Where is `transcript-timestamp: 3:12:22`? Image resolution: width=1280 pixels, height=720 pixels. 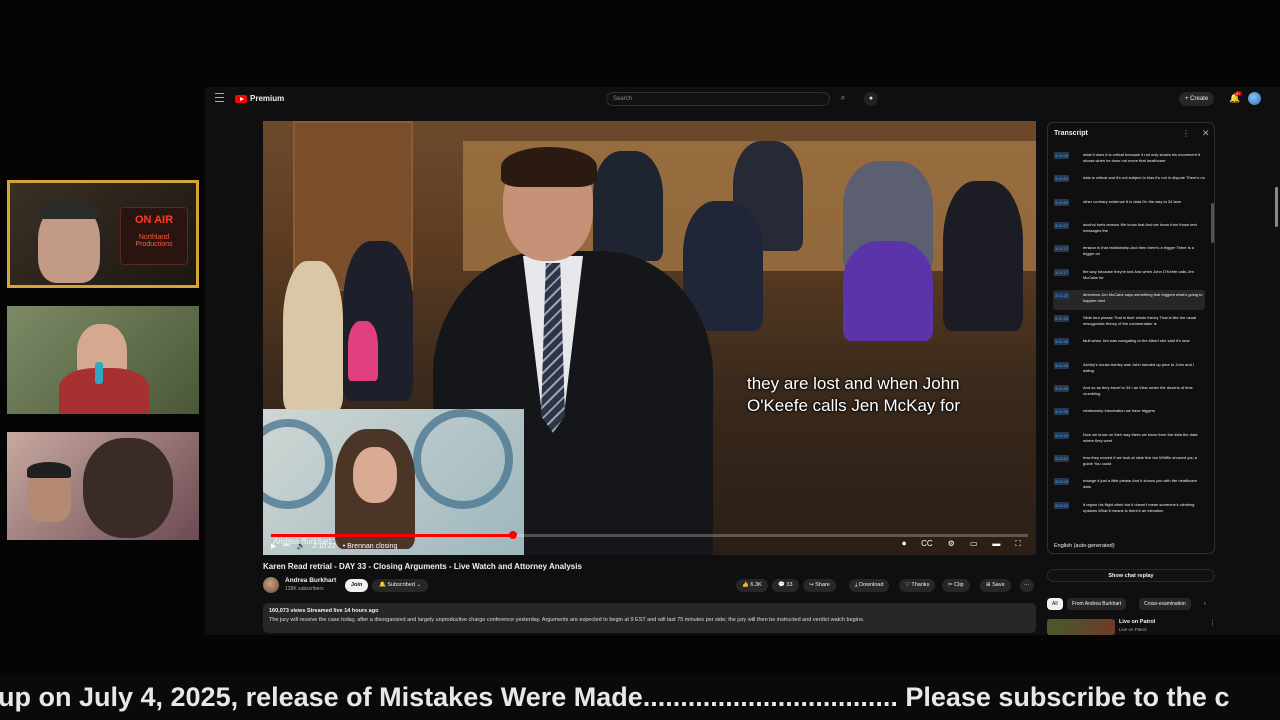
transcript-timestamp: 3:12:22 is located at coordinates (1062, 505).